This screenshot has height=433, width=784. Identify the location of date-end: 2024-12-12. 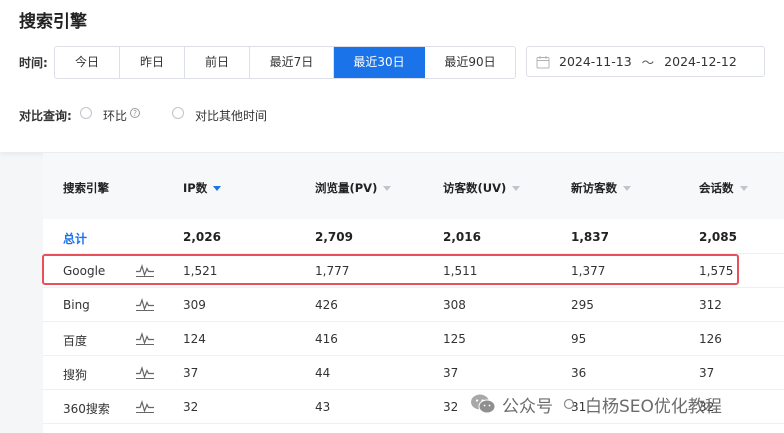
(700, 61).